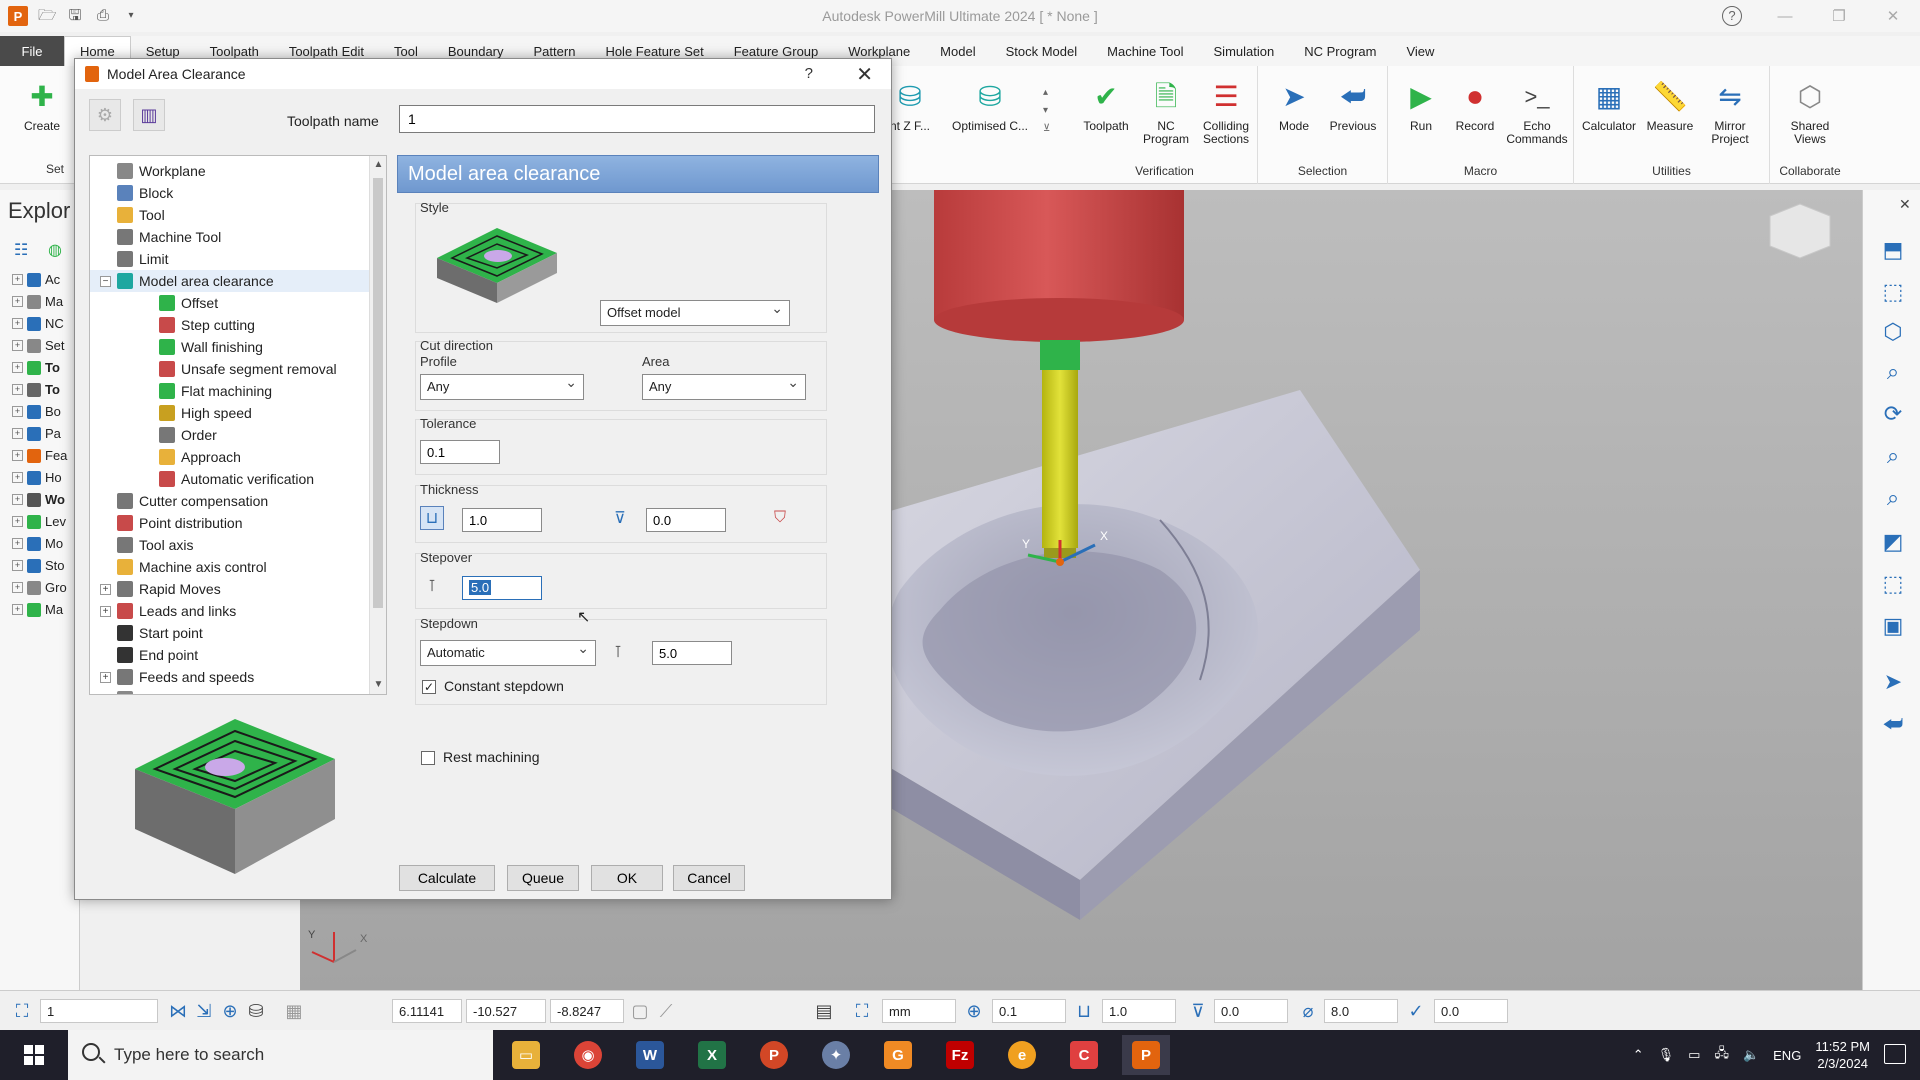  Describe the element at coordinates (1893, 498) in the screenshot. I see `zoom-out-icon: ⌕` at that location.